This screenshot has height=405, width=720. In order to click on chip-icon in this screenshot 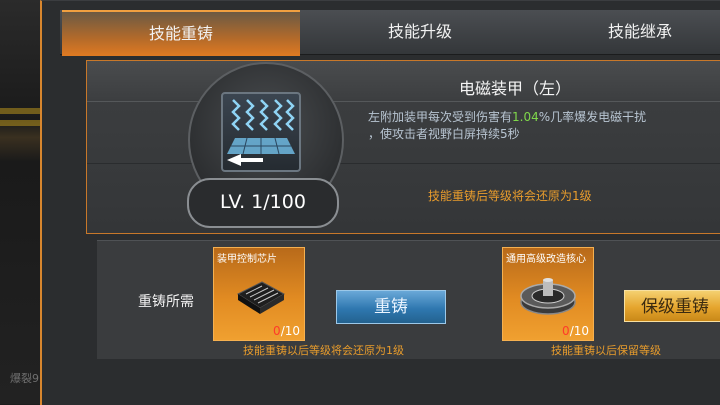, I will do `click(261, 297)`.